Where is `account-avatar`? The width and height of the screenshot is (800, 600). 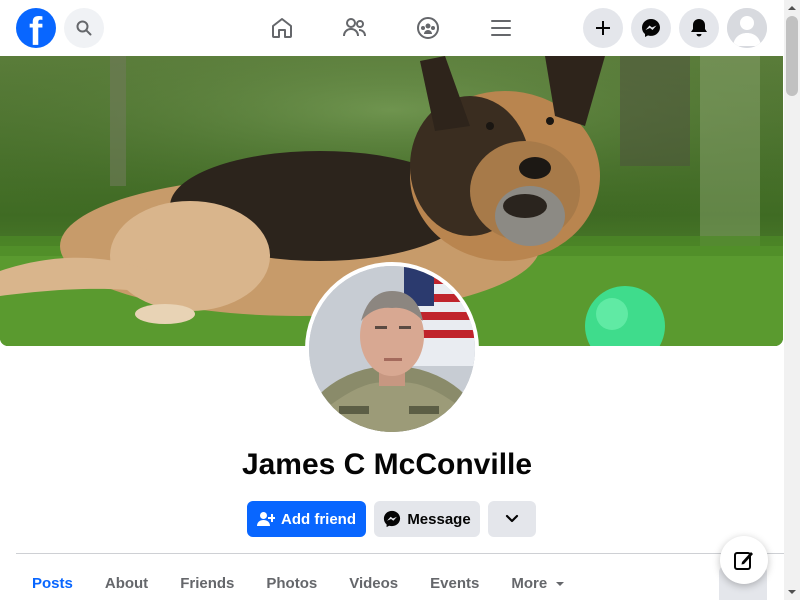
account-avatar is located at coordinates (747, 28).